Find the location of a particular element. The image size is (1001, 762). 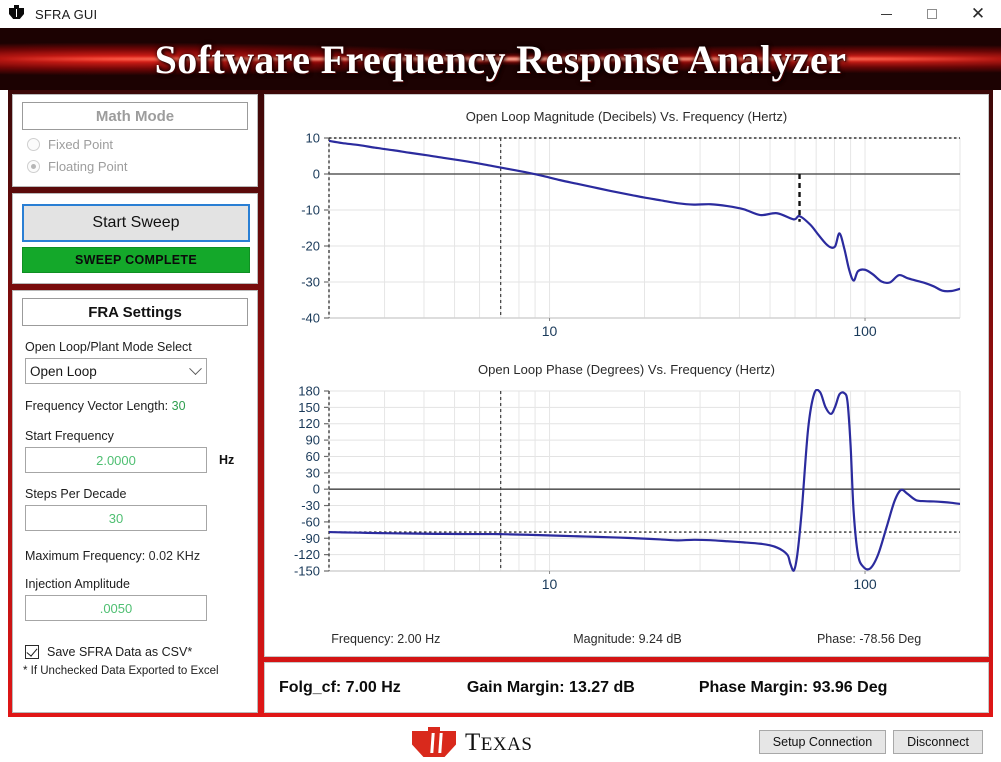

math-mode-title: Math Mode is located at coordinates (135, 116).